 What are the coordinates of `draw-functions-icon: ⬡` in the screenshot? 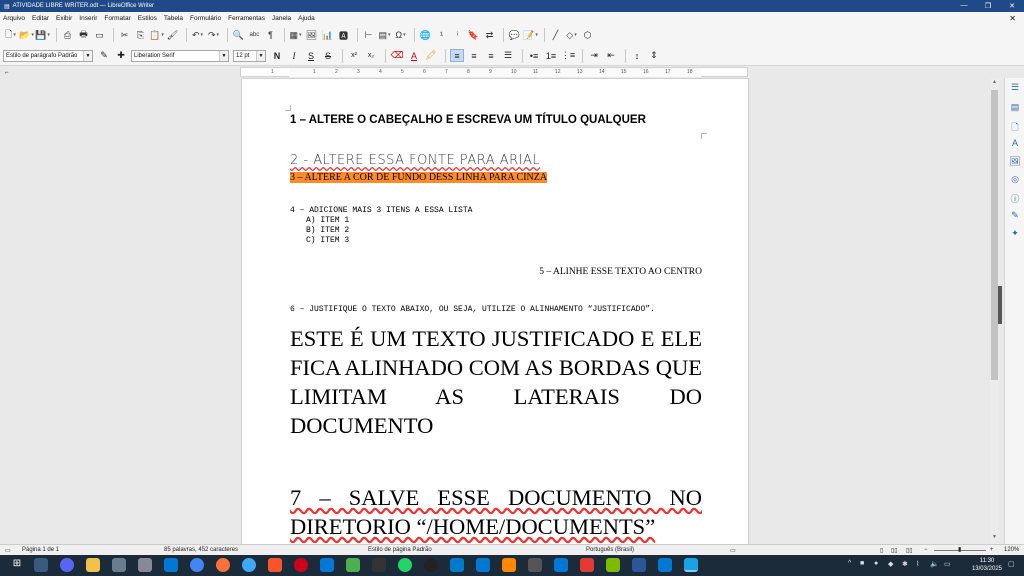 It's located at (587, 35).